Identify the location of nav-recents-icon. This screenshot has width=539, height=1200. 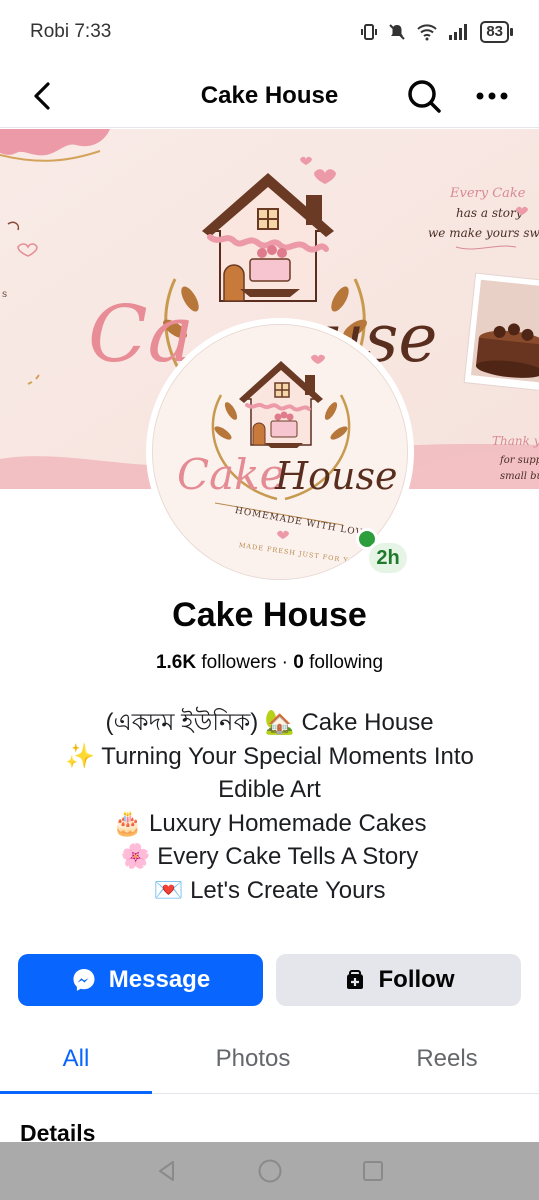
(373, 1171).